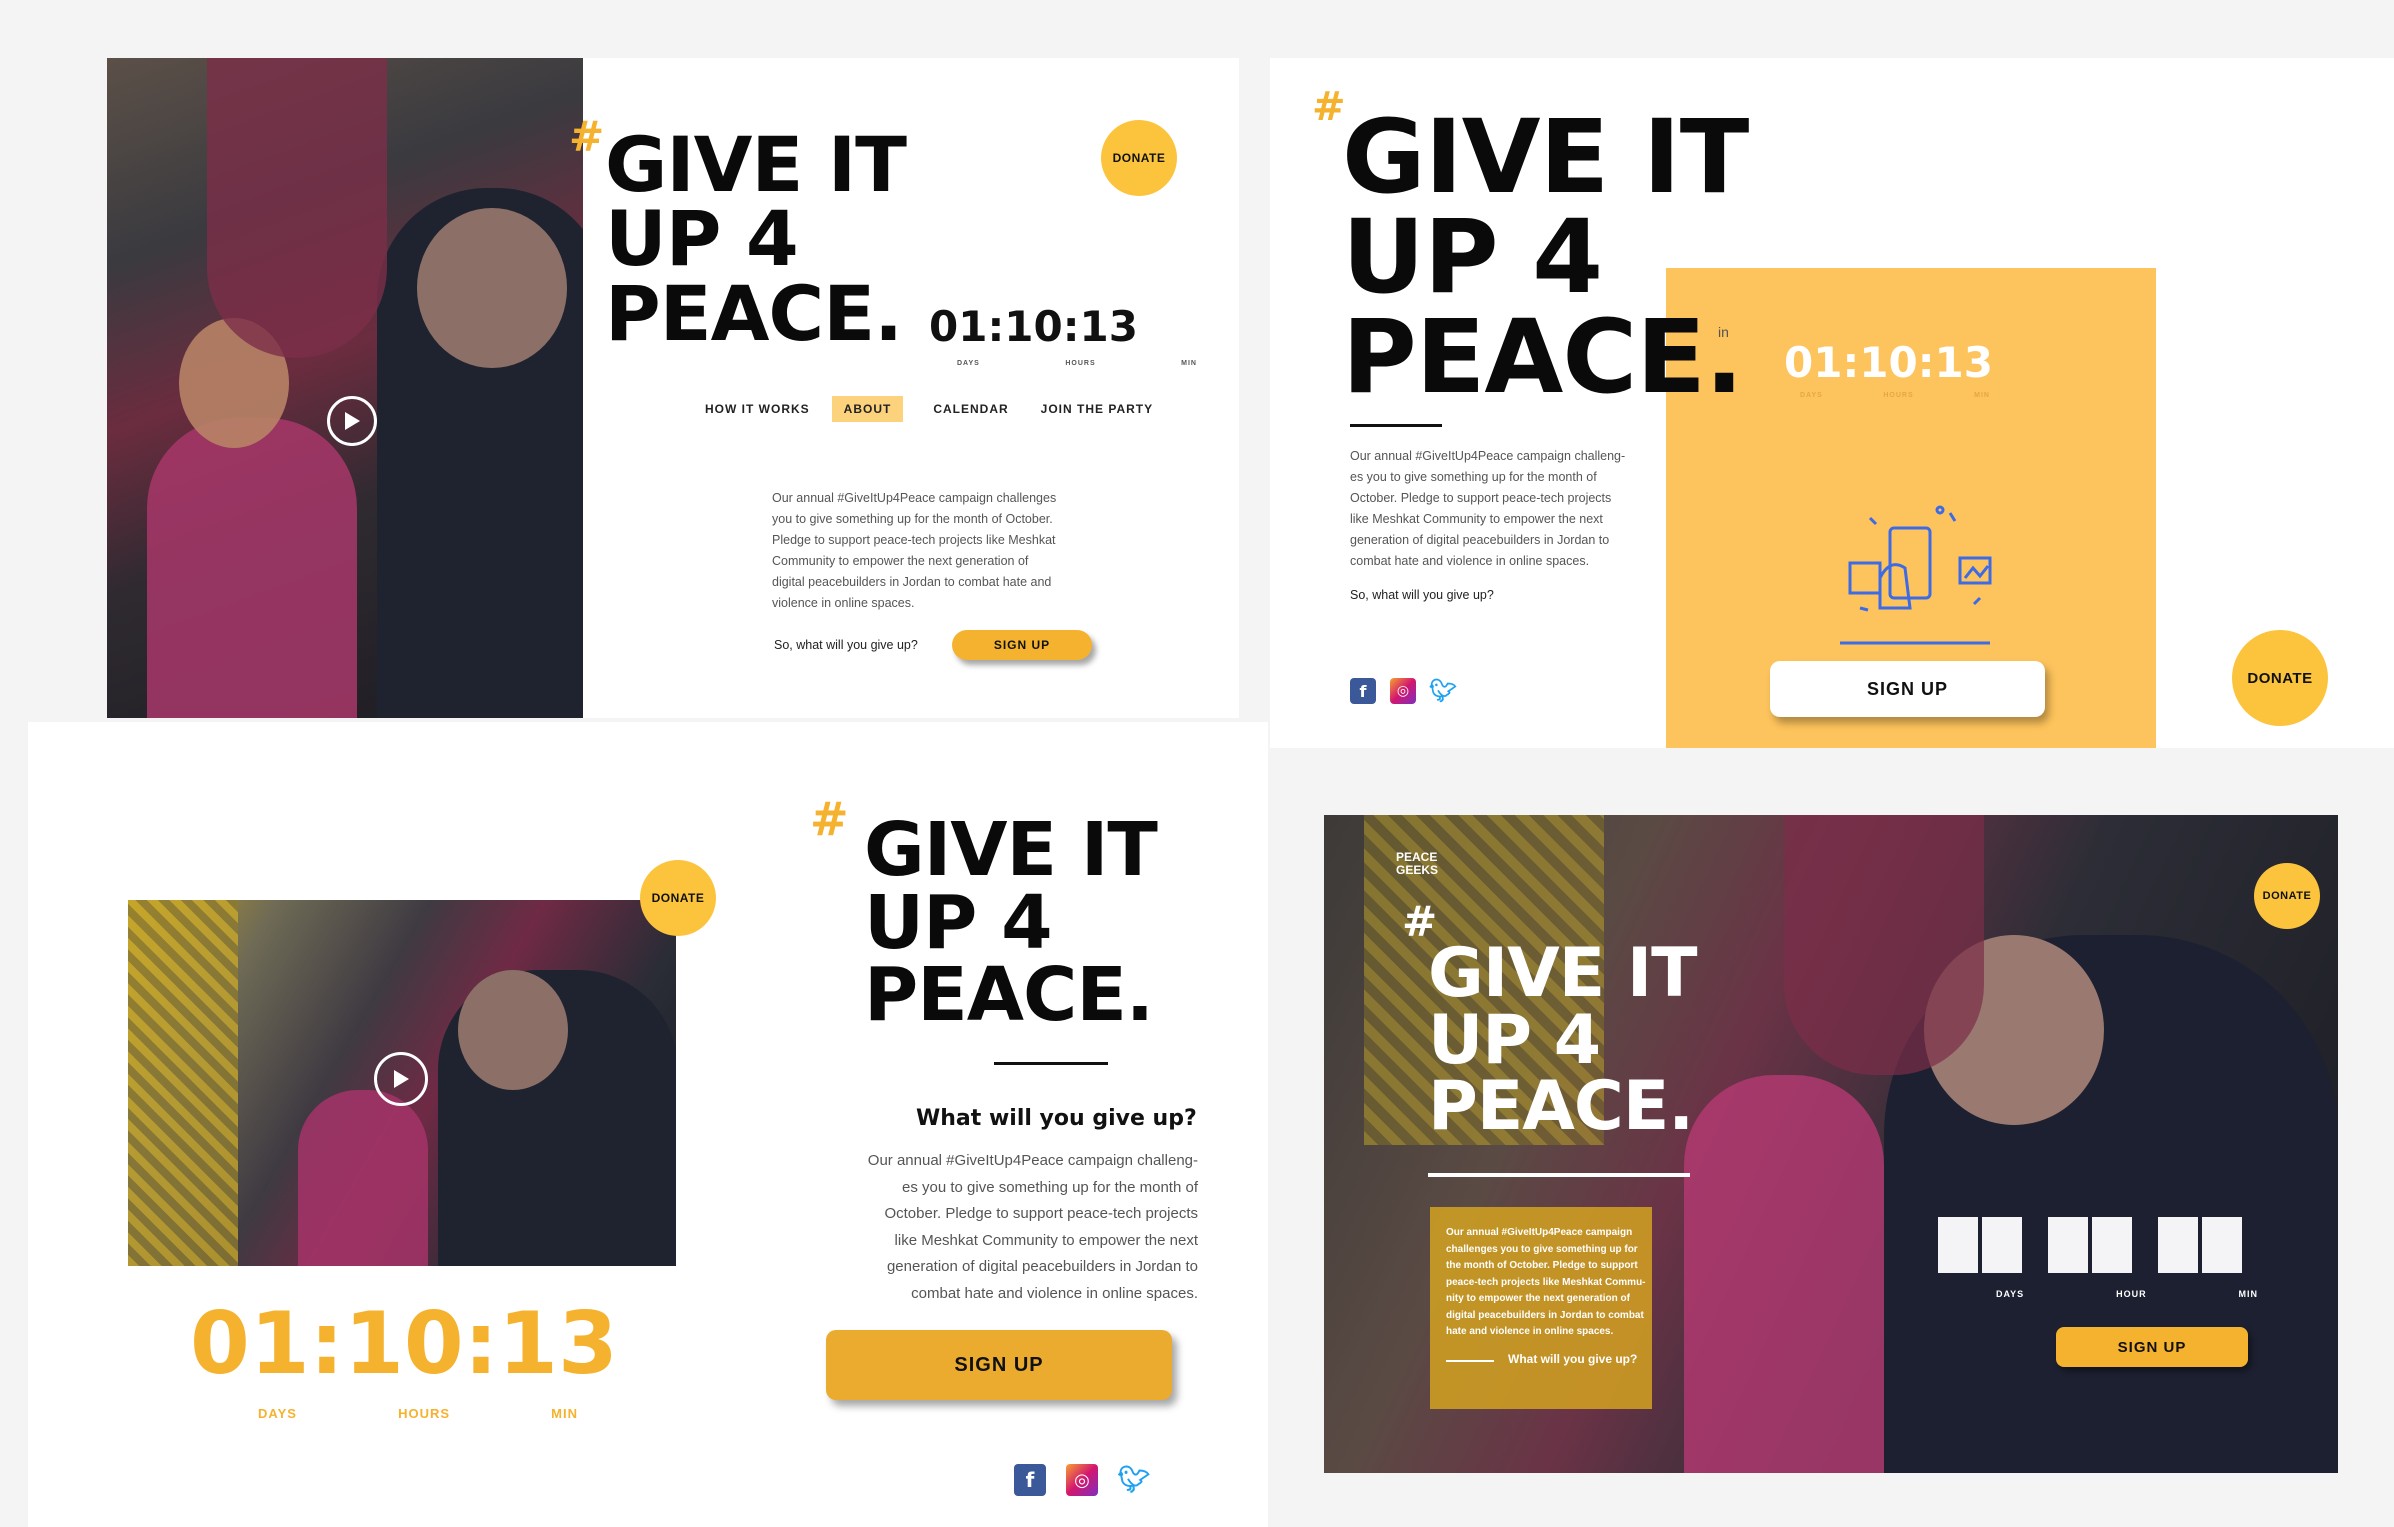 This screenshot has width=2394, height=1527. I want to click on nav-calendar: CALENDAR, so click(970, 409).